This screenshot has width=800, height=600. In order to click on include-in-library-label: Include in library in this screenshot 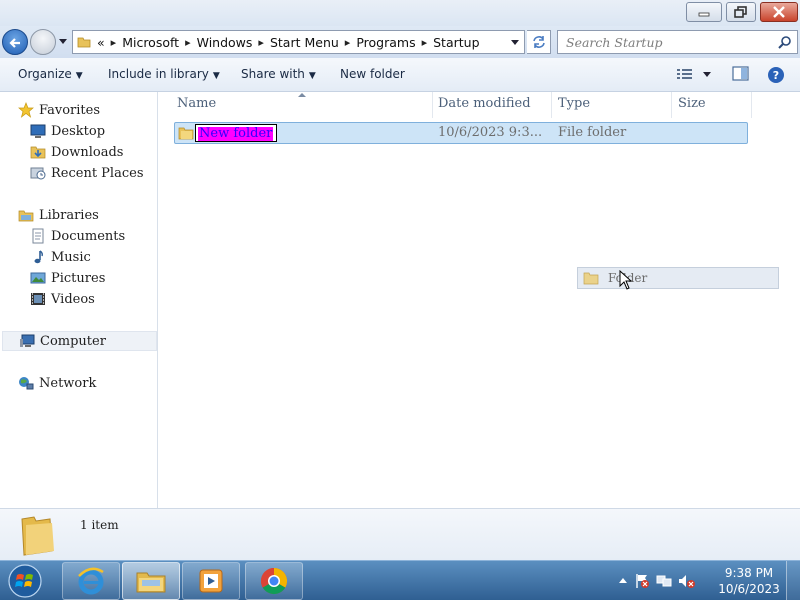, I will do `click(158, 74)`.